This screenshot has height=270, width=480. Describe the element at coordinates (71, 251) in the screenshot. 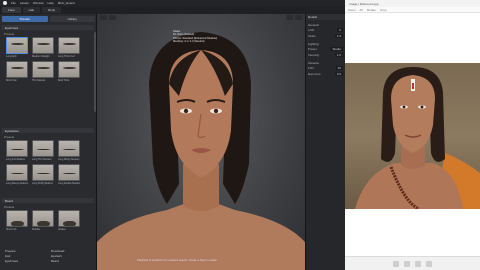

I see `option-download: Download` at that location.